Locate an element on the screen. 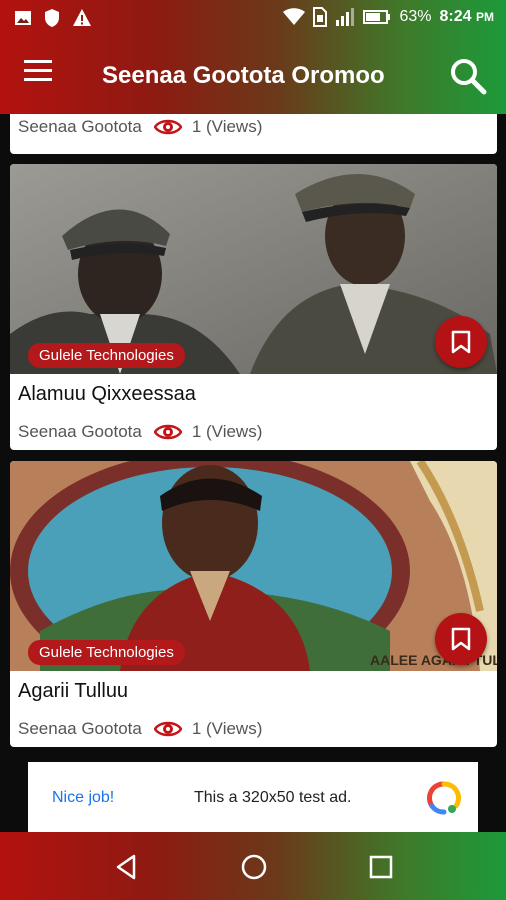 This screenshot has width=506, height=900. search-icon is located at coordinates (469, 77).